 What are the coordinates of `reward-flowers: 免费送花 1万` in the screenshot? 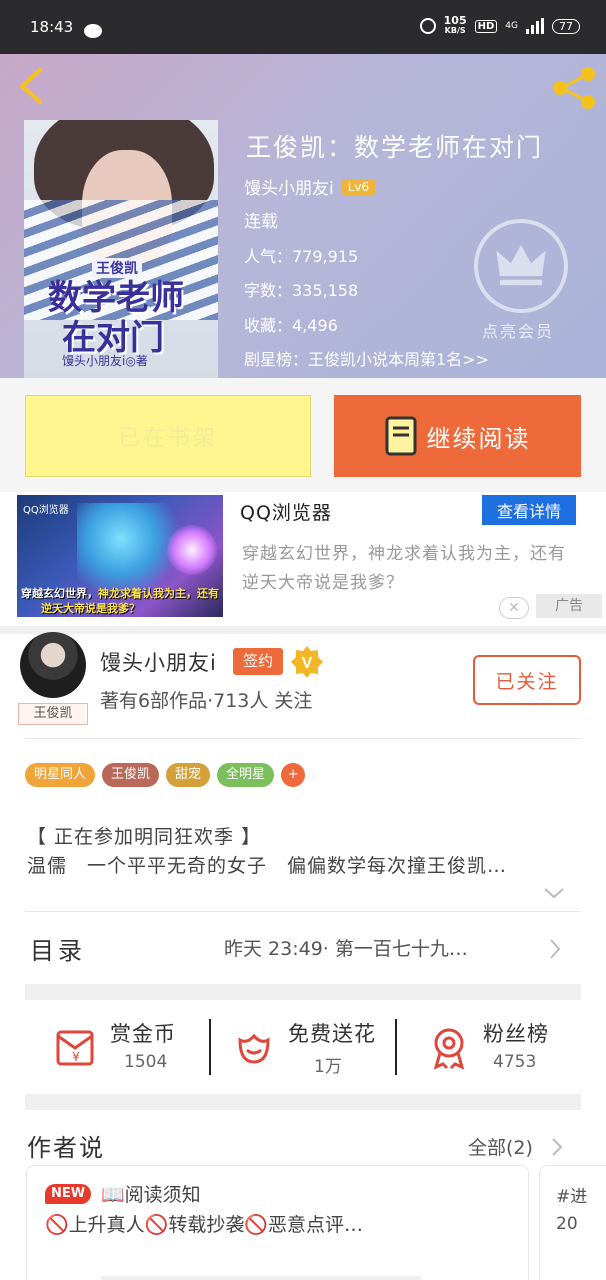 It's located at (307, 1046).